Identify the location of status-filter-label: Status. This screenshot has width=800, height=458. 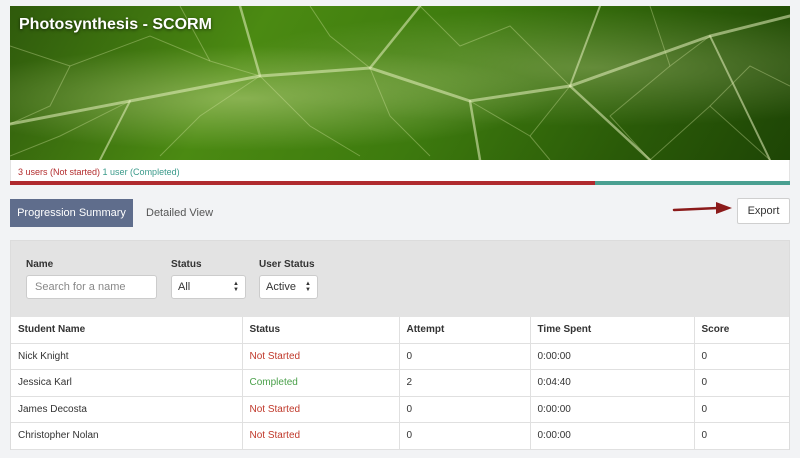
(186, 264).